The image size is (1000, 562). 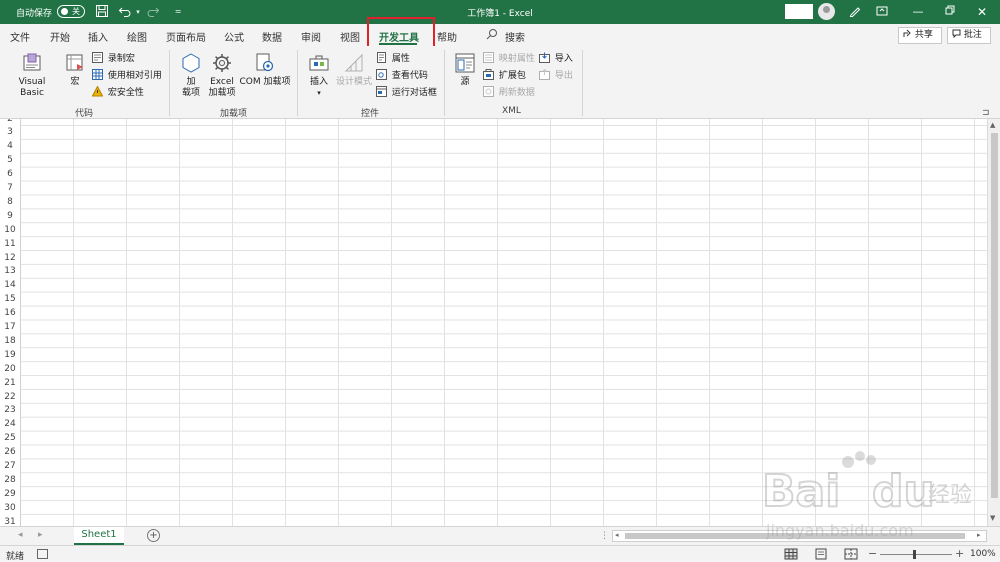 I want to click on xml-source-button: 源, so click(x=465, y=70).